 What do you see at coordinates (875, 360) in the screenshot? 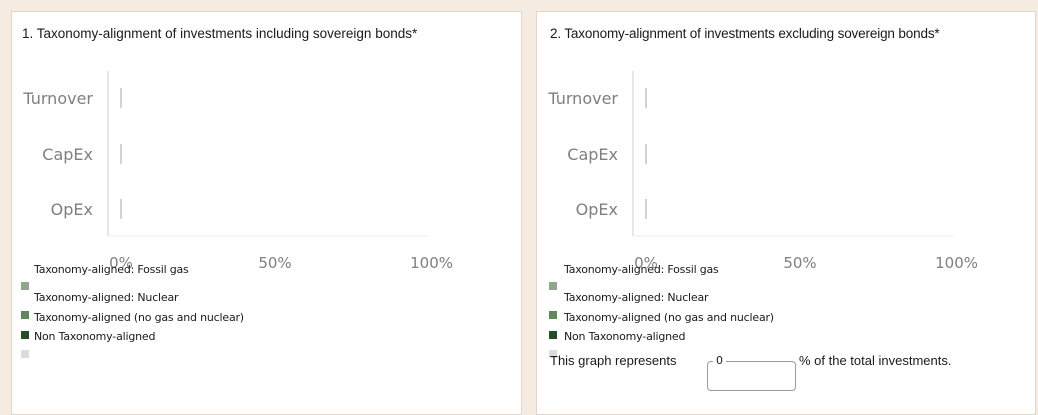
I see `footer-suffix: % of the total investments.` at bounding box center [875, 360].